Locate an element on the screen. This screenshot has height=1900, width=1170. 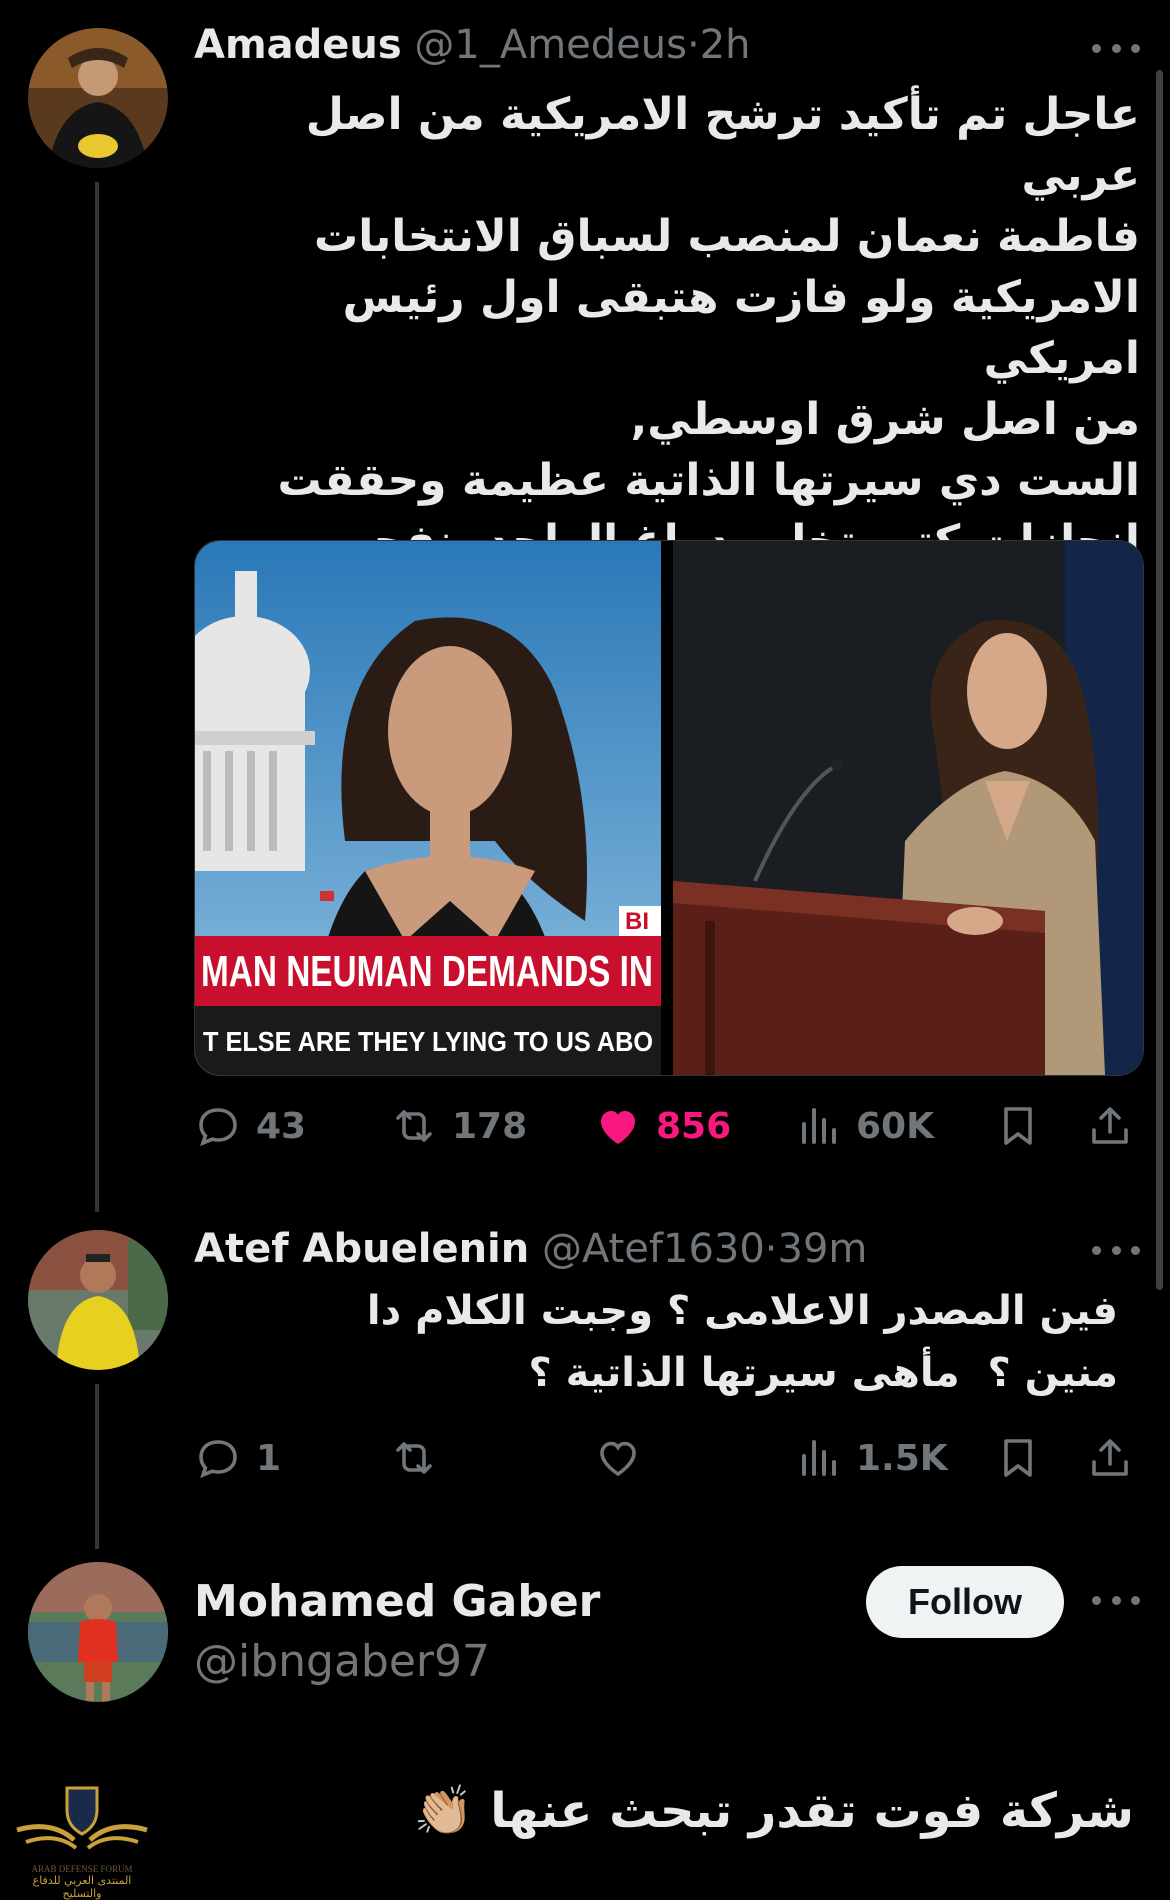
views-count: 1.5K is located at coordinates (902, 1458).